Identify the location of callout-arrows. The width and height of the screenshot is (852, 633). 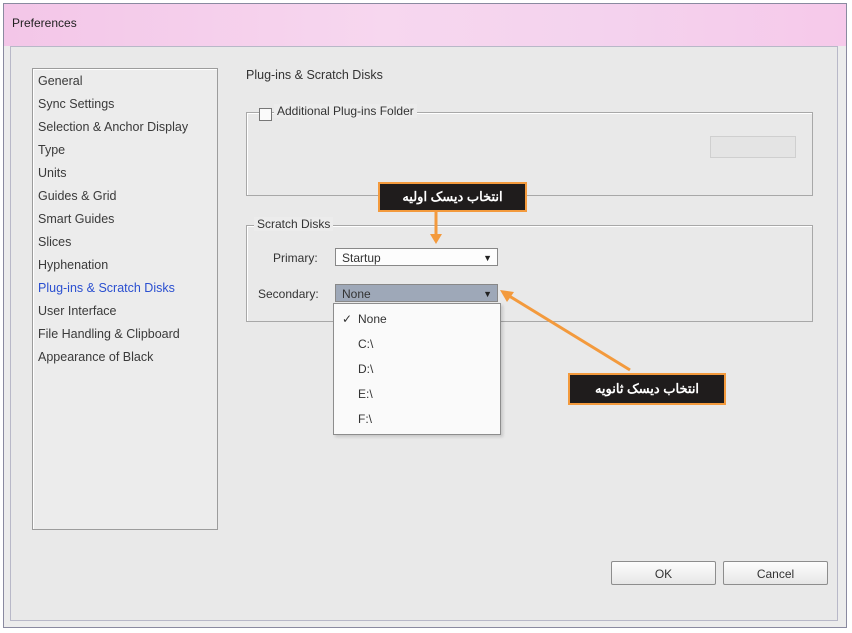
(530, 291).